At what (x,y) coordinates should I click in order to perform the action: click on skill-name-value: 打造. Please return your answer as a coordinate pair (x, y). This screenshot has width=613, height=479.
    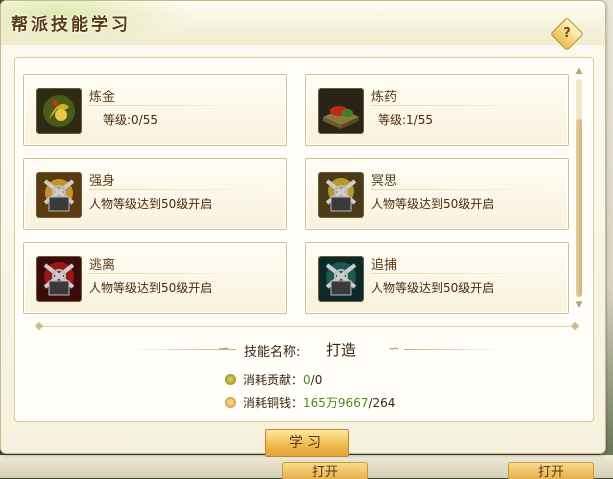
    Looking at the image, I should click on (341, 350).